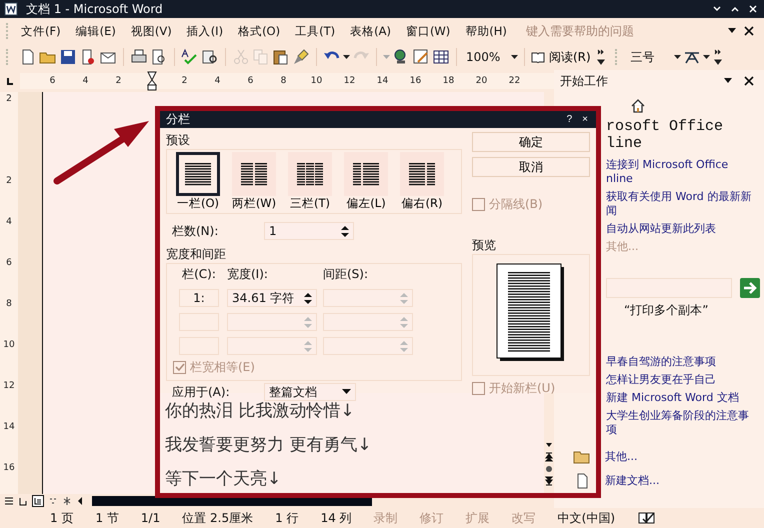 The image size is (764, 528). I want to click on apply-to-dropdown: 整篇文档, so click(310, 392).